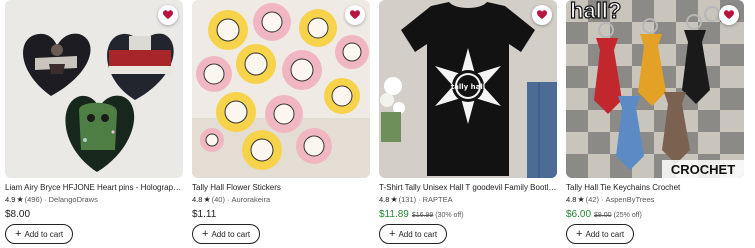 The height and width of the screenshot is (248, 755). I want to click on overlay-bottom-text: CROCHET, so click(703, 169).